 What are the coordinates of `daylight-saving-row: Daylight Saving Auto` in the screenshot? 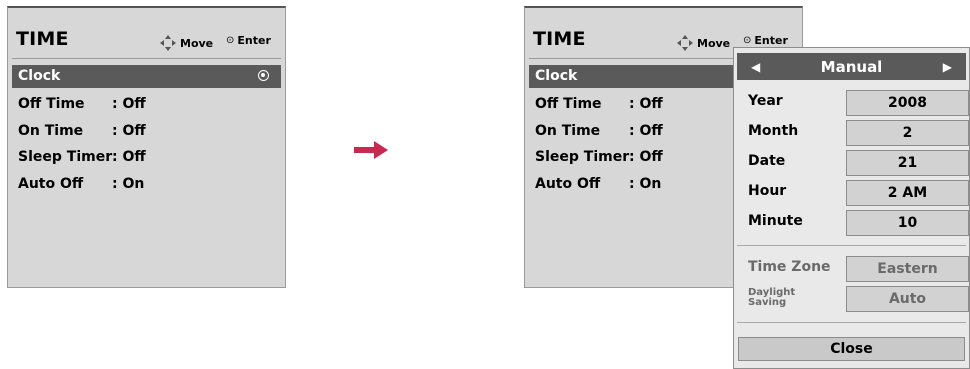 It's located at (859, 299).